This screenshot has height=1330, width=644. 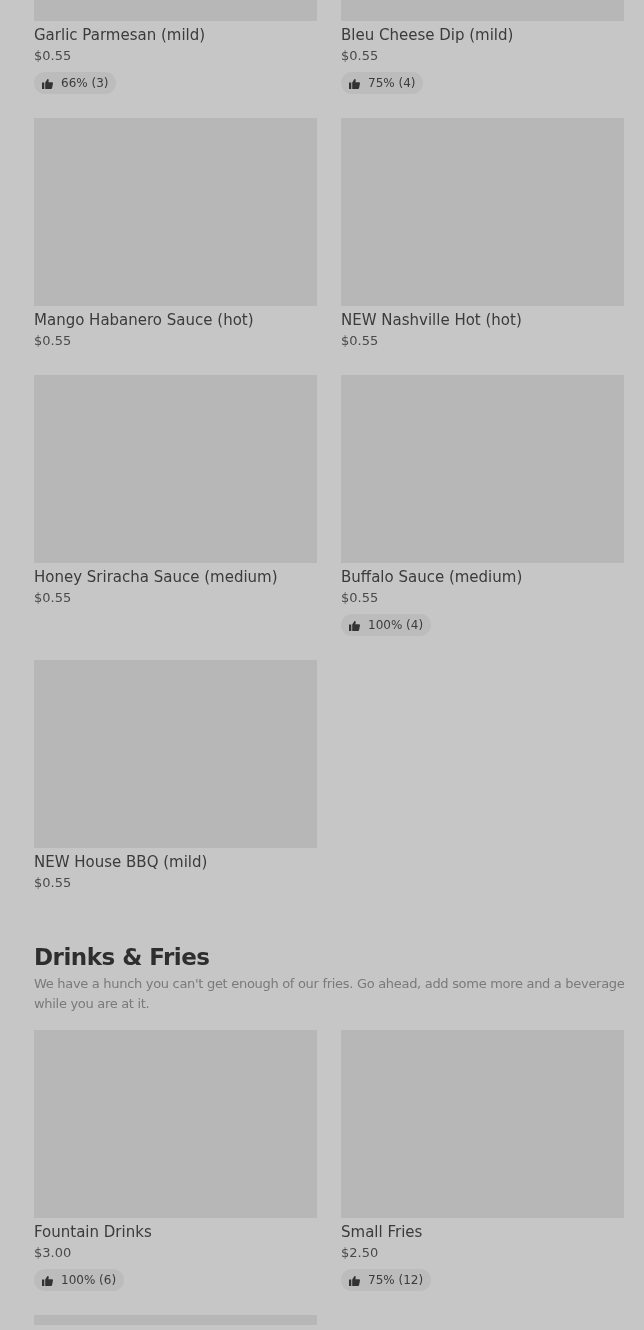 What do you see at coordinates (120, 35) in the screenshot?
I see `item-title: Garlic Parmesan (mild)` at bounding box center [120, 35].